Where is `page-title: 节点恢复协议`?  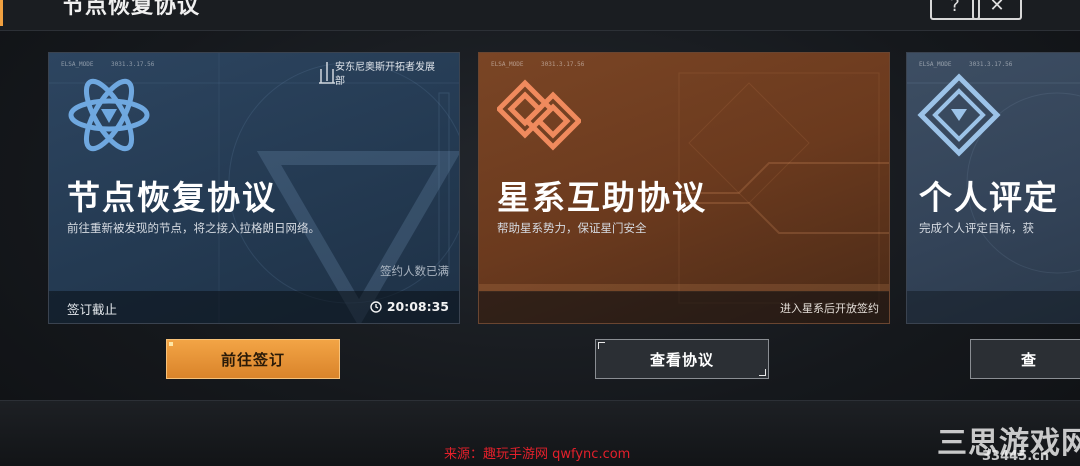
page-title: 节点恢复协议 is located at coordinates (131, 9).